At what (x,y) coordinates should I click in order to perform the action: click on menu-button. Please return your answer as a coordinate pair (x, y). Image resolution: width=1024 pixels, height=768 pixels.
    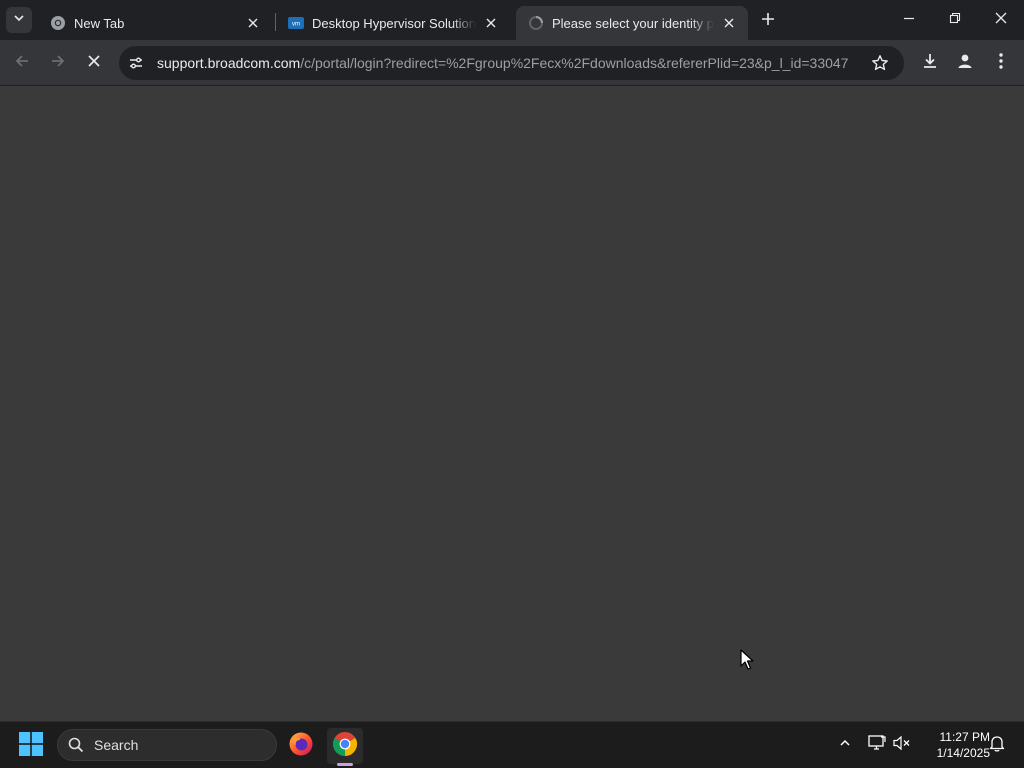
    Looking at the image, I should click on (1001, 63).